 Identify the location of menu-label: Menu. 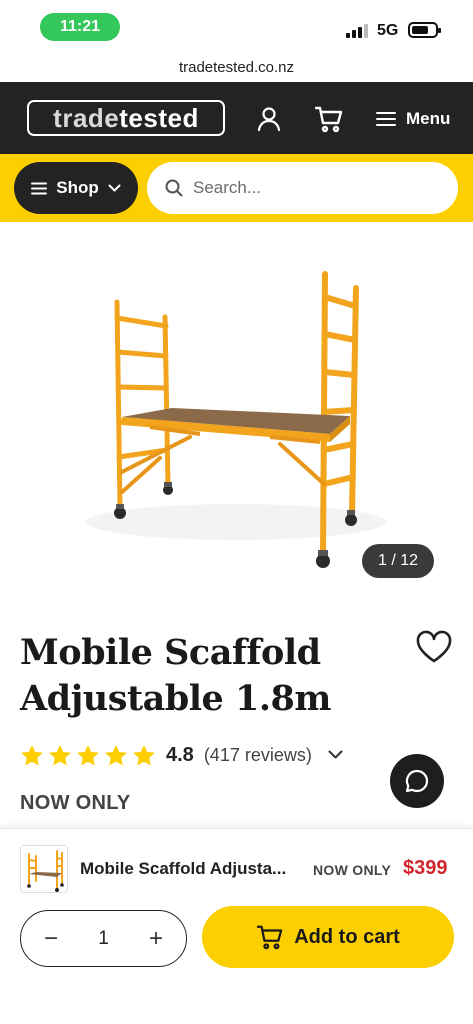
(428, 118).